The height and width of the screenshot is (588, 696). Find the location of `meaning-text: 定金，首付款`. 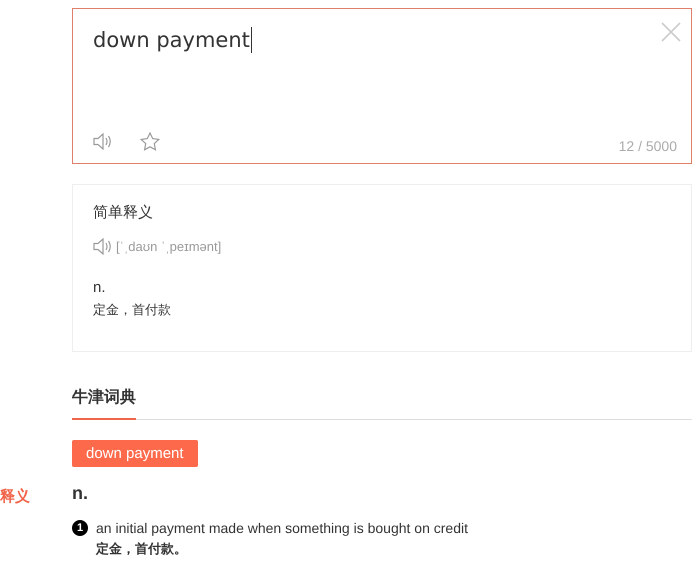

meaning-text: 定金，首付款 is located at coordinates (132, 309).